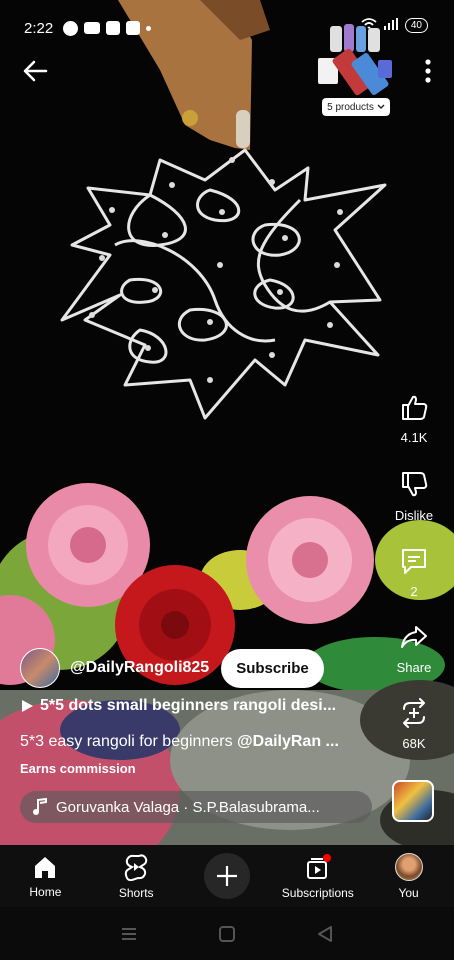 This screenshot has height=960, width=454. Describe the element at coordinates (350, 107) in the screenshot. I see `products-label: 5 products` at that location.